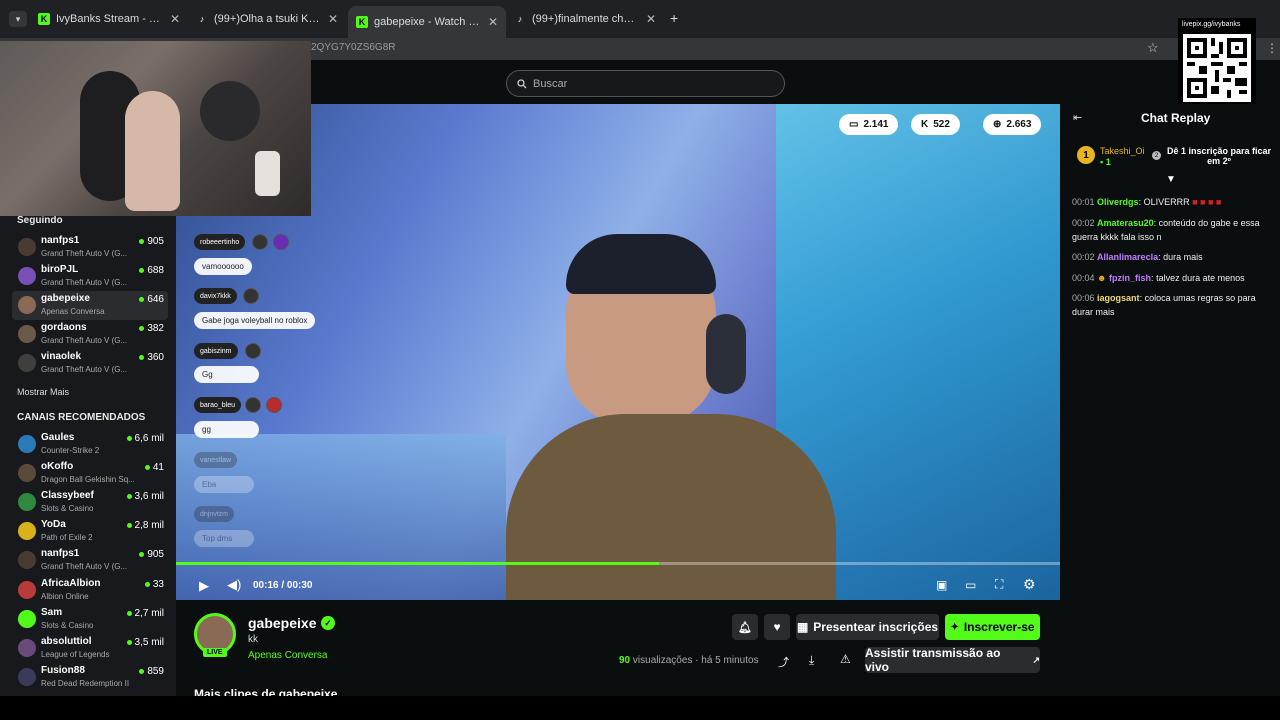 This screenshot has width=1280, height=720. I want to click on chat-username: Amaterasu20, so click(1125, 223).